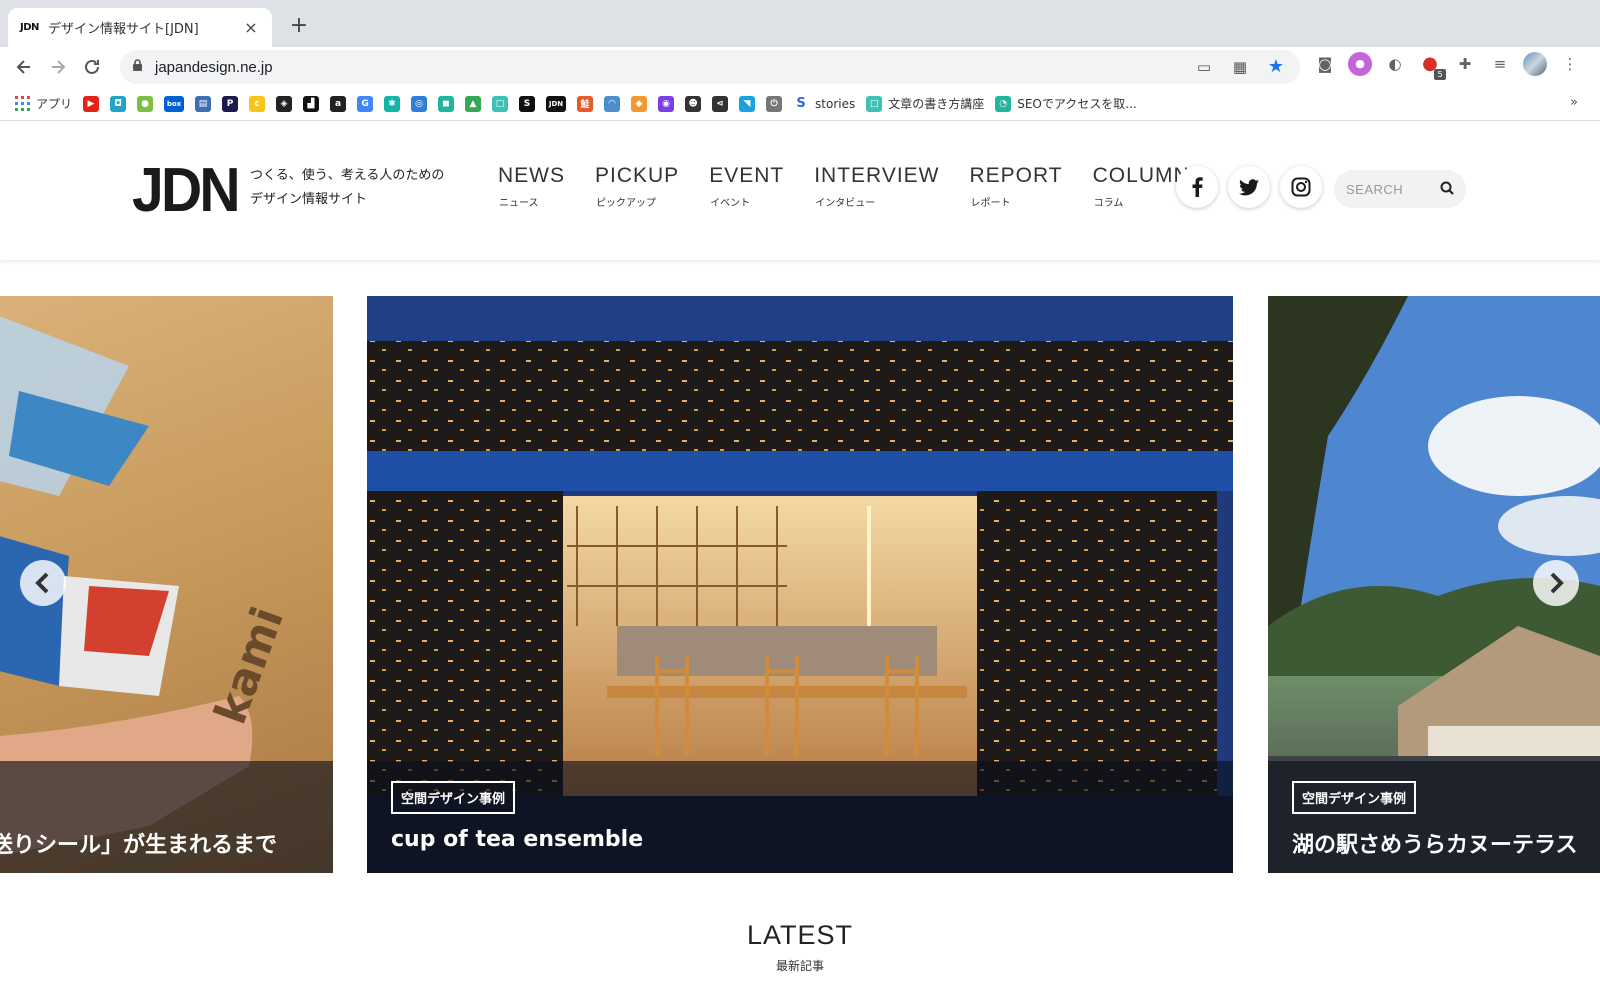  I want to click on bookmark-jdn: JDN, so click(556, 103).